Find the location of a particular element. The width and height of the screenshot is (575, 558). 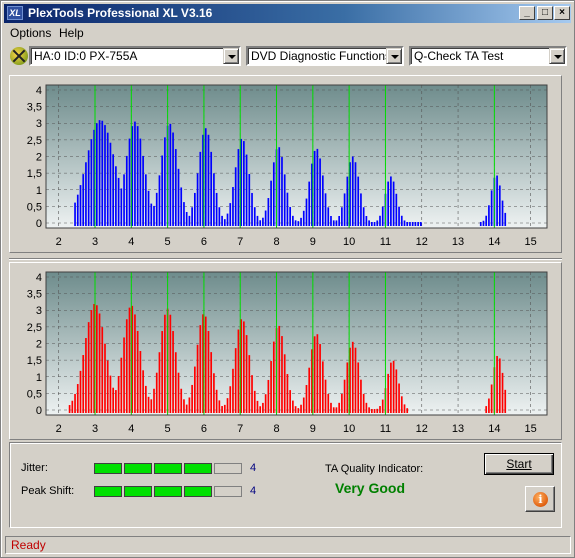

info-icon: i is located at coordinates (540, 499).